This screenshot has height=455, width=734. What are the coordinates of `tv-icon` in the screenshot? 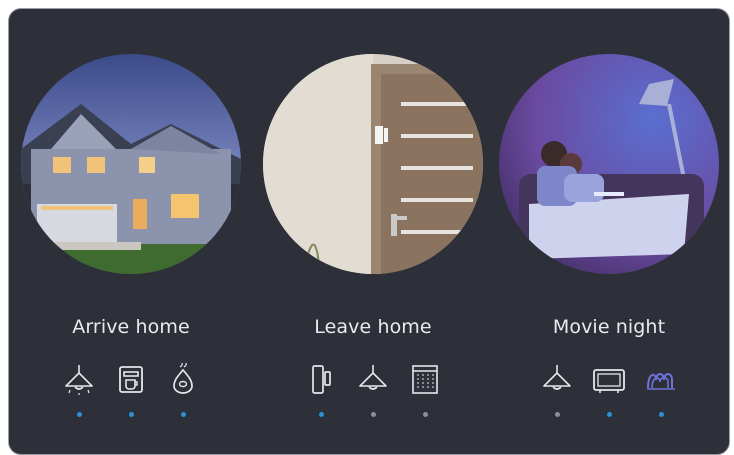 It's located at (609, 381).